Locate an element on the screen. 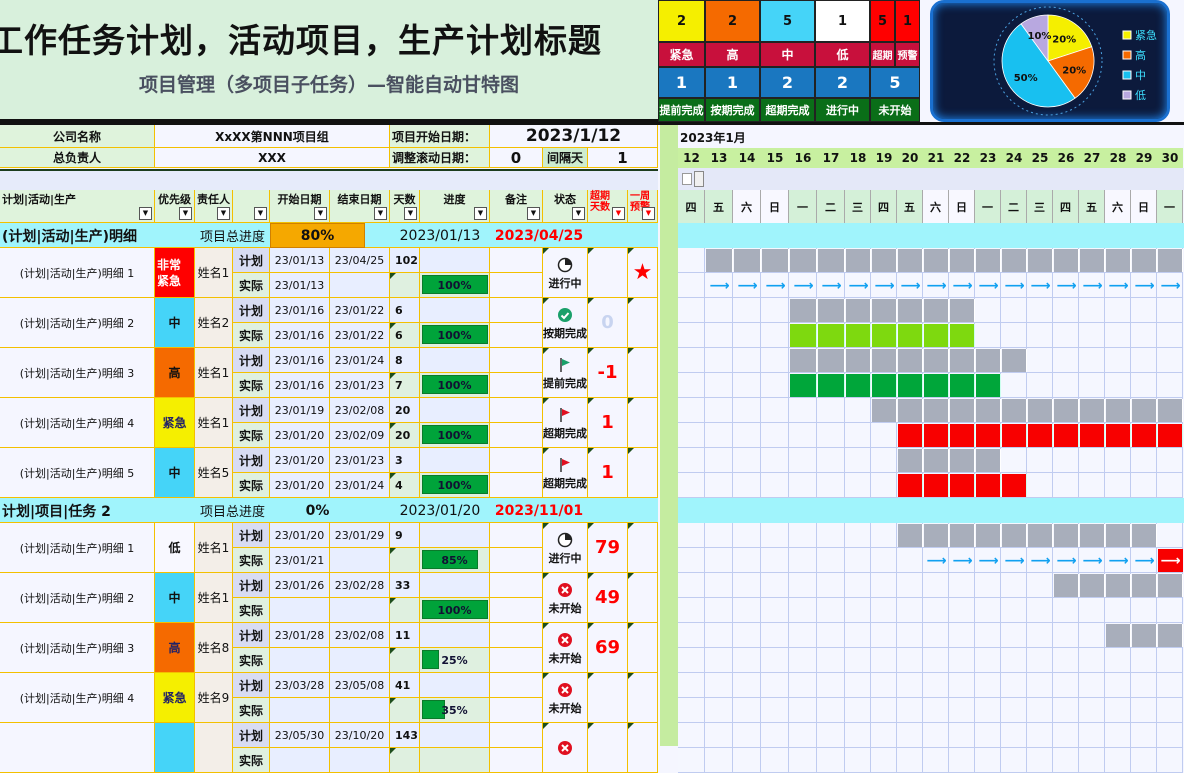 Image resolution: width=1184 pixels, height=773 pixels. start-date-value: 2023/1/12 is located at coordinates (574, 136).